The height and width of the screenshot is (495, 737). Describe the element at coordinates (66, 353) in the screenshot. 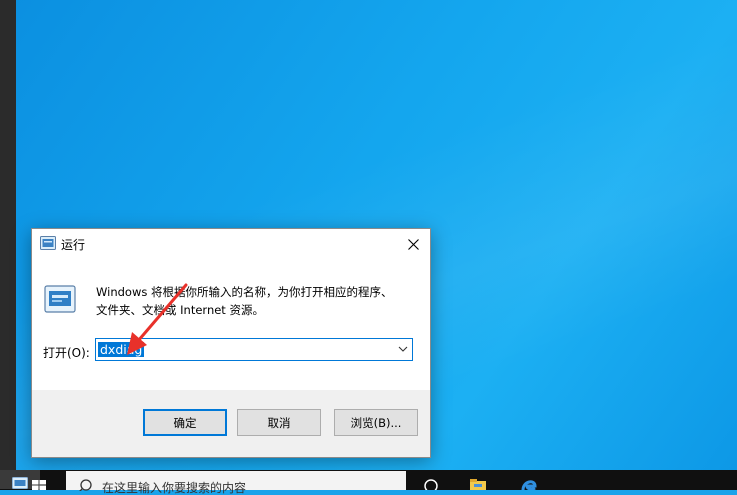

I see `open-label: 打开(O):` at that location.